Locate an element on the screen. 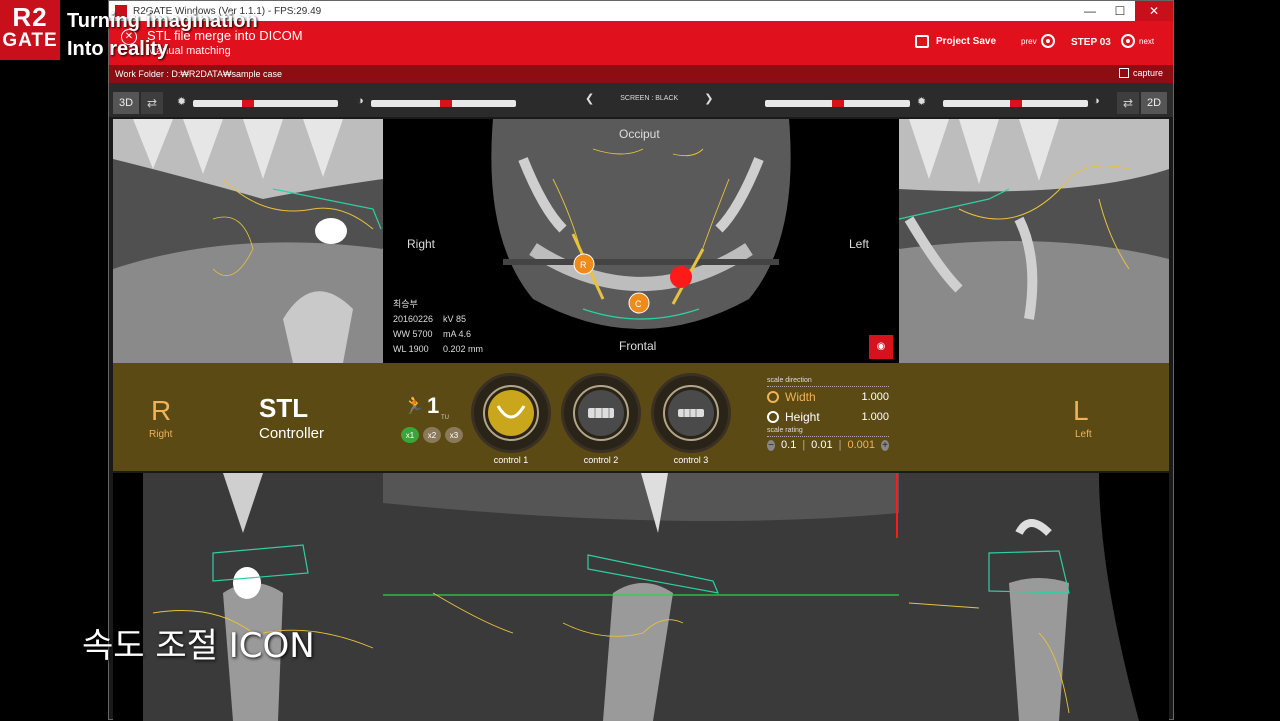 This screenshot has height=721, width=1280. logo-text-gate: GATE is located at coordinates (30, 40).